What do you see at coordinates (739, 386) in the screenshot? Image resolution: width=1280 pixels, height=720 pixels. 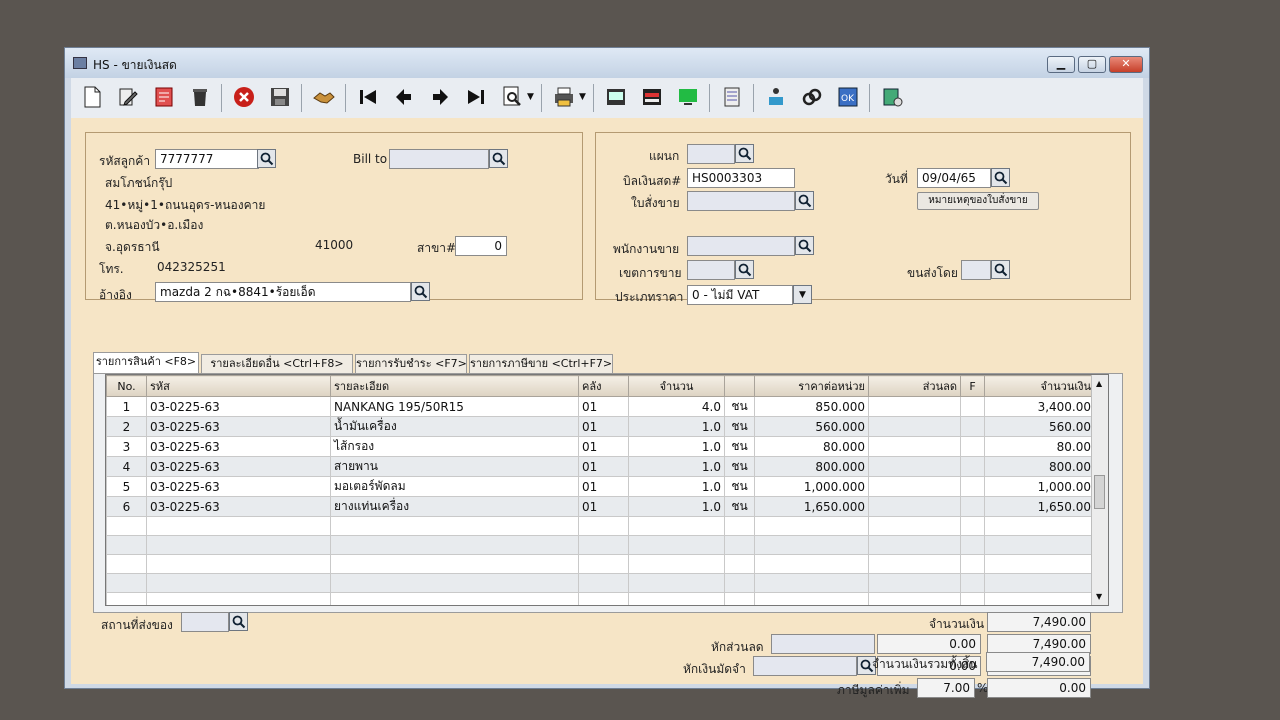 I see `col-header-unit` at bounding box center [739, 386].